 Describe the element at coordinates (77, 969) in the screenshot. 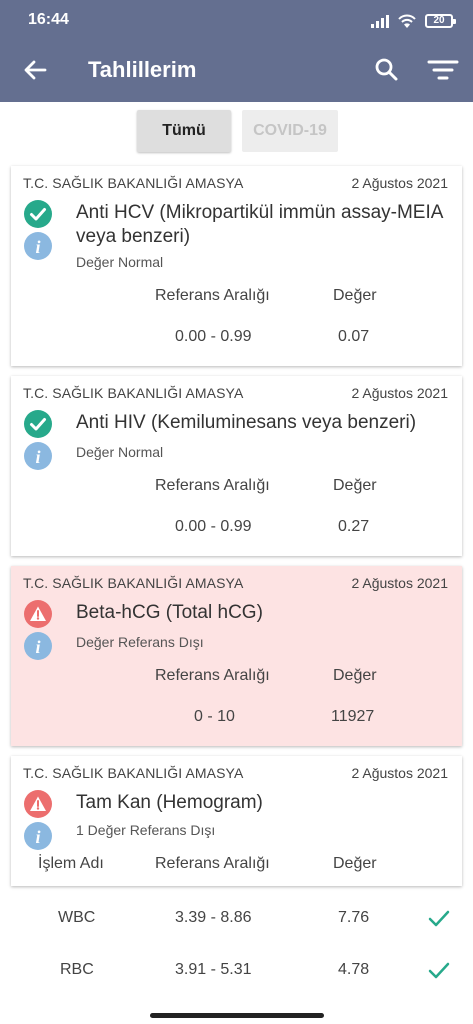

I see `row-test-name: RBC` at that location.